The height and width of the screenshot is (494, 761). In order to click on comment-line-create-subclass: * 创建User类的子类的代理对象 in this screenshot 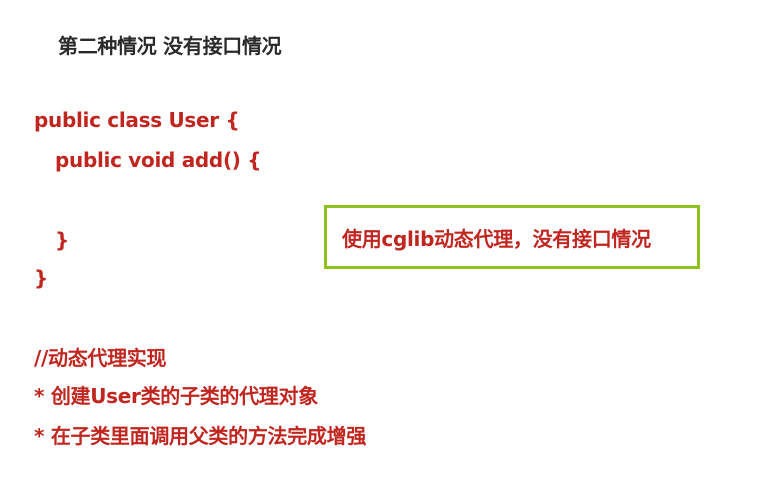, I will do `click(176, 396)`.